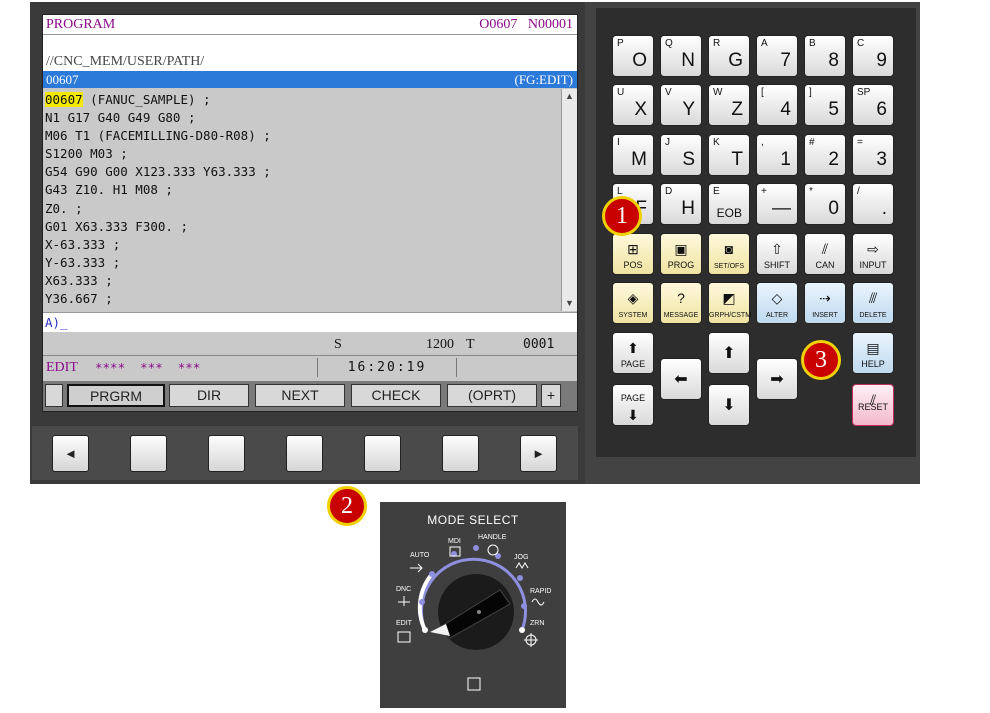 This screenshot has width=990, height=713. Describe the element at coordinates (873, 155) in the screenshot. I see `key-3: = 3` at that location.